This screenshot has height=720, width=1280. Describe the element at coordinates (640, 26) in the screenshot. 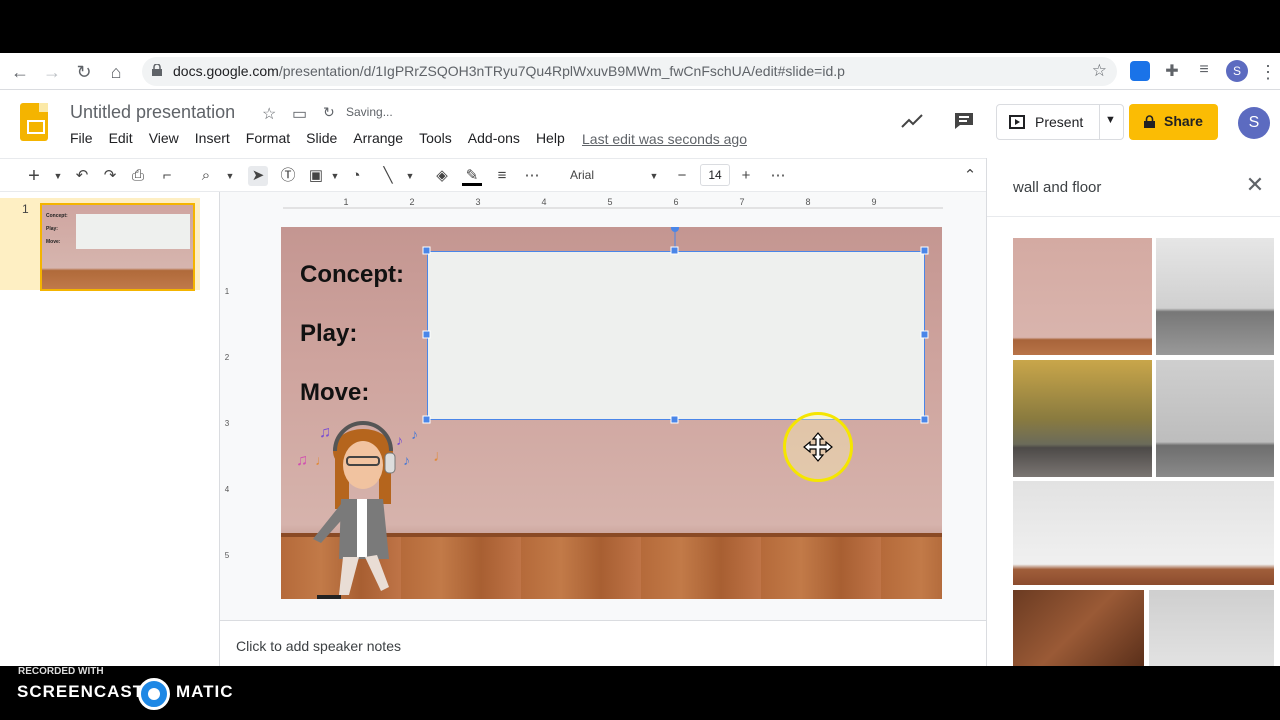

I see `screen-top-bar` at that location.